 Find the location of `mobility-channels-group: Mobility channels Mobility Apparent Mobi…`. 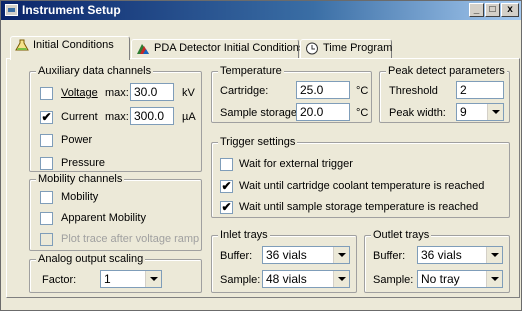

mobility-channels-group: Mobility channels Mobility Apparent Mobi… is located at coordinates (115, 211).